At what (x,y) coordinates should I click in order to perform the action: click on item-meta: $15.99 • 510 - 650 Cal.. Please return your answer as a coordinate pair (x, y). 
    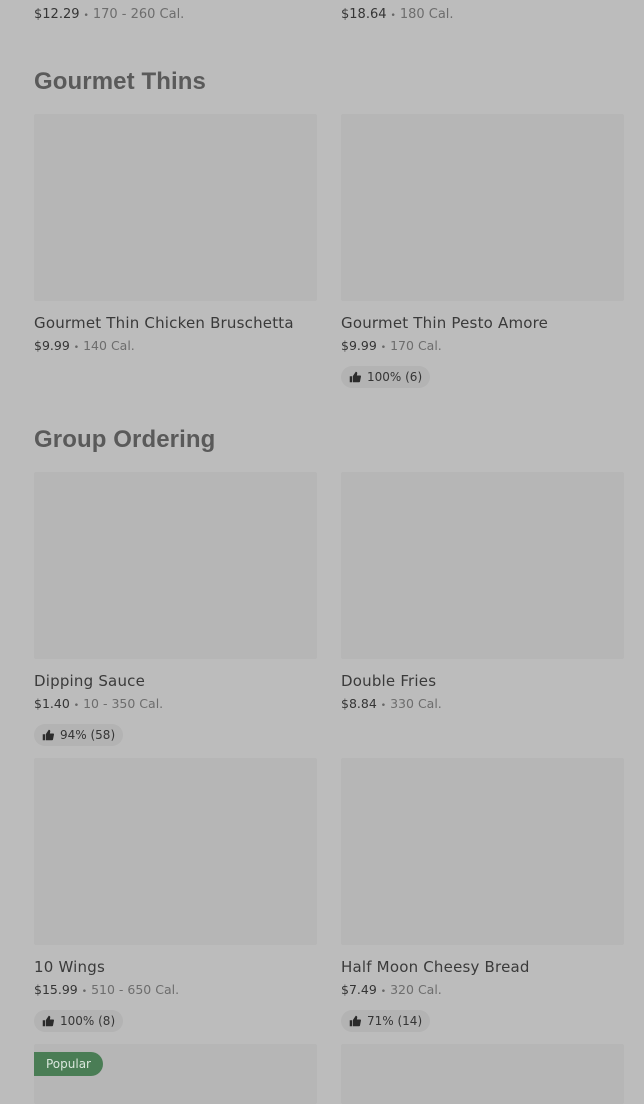
    Looking at the image, I should click on (175, 991).